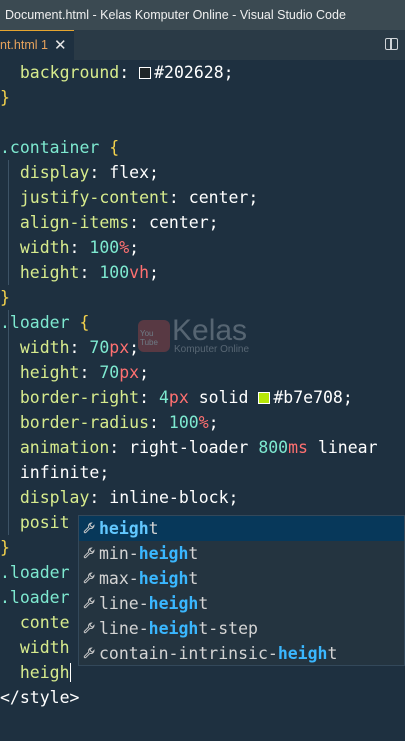  Describe the element at coordinates (145, 73) in the screenshot. I see `color-swatch-dark` at that location.